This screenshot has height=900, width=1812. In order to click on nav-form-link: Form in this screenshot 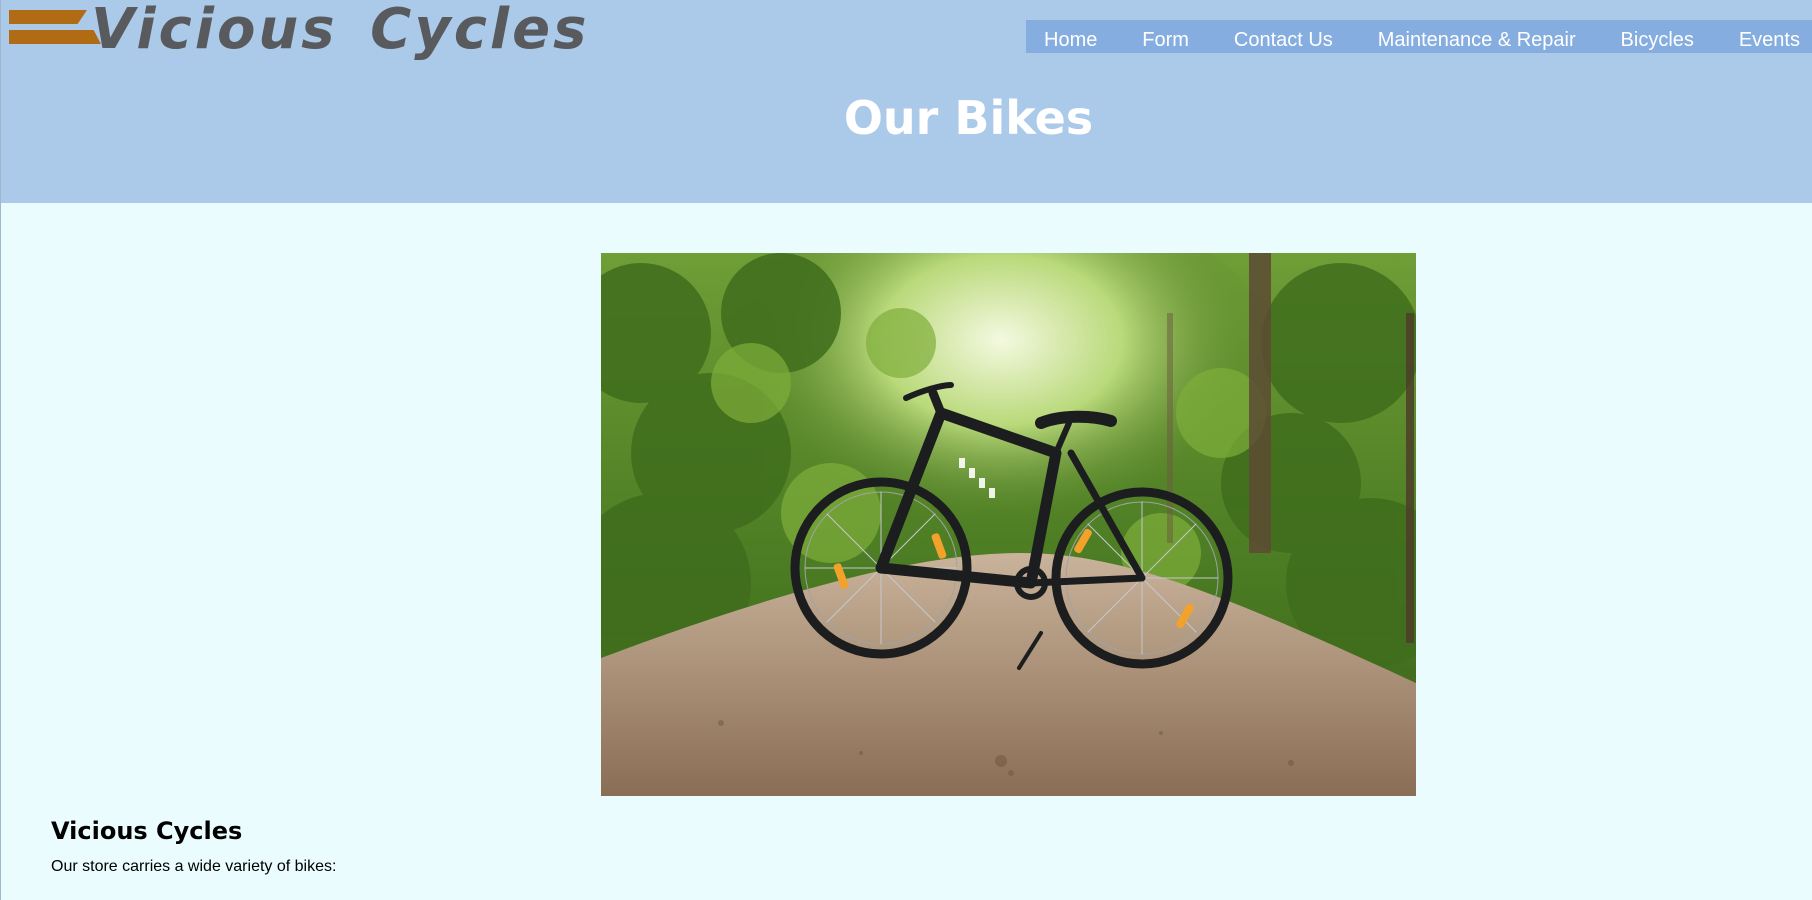, I will do `click(1165, 40)`.